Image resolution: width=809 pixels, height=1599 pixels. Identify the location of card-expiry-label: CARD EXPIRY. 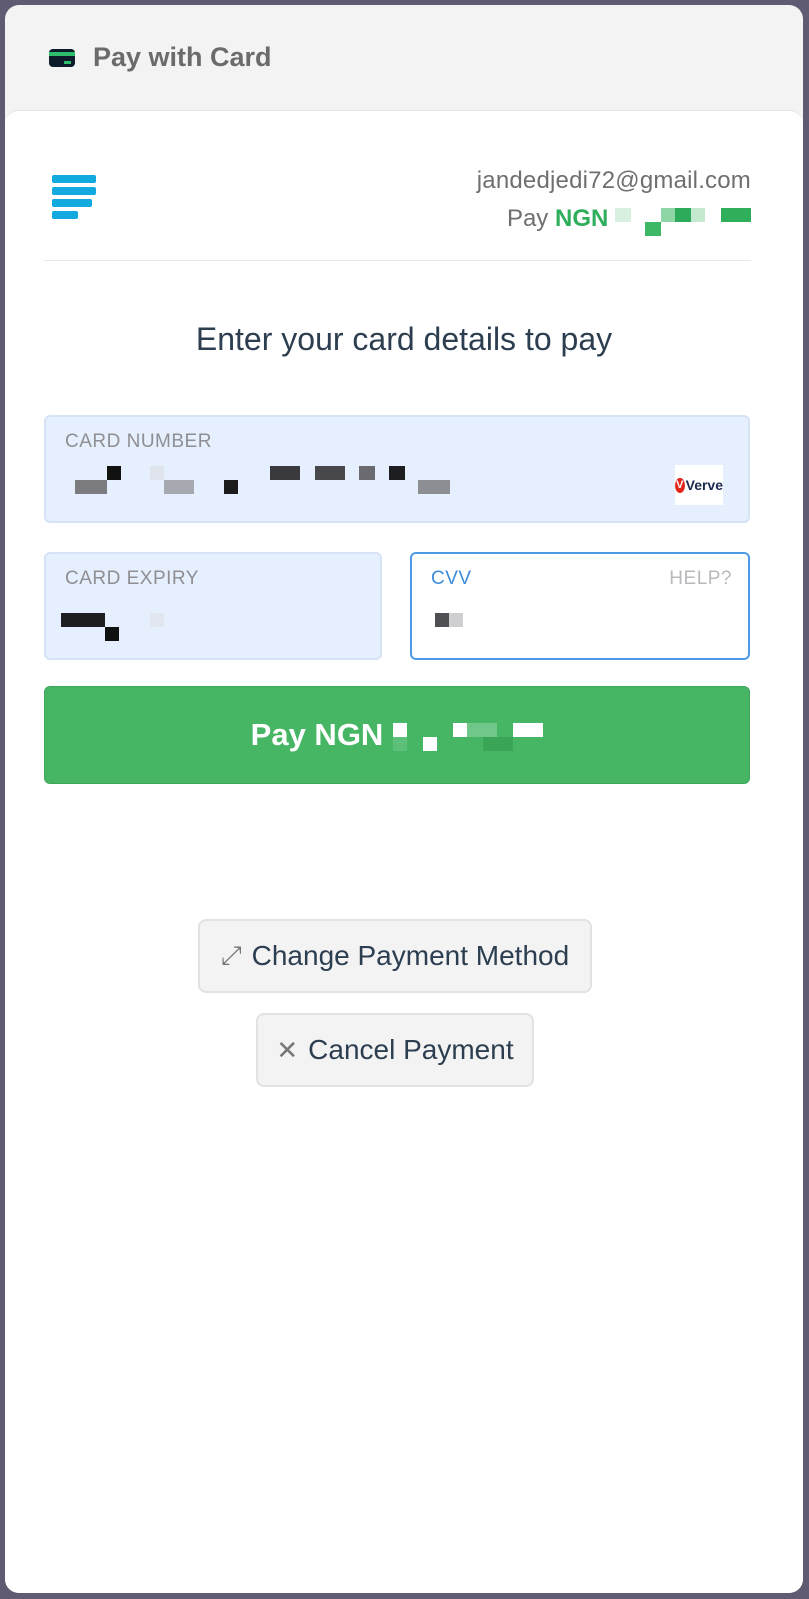
(132, 578).